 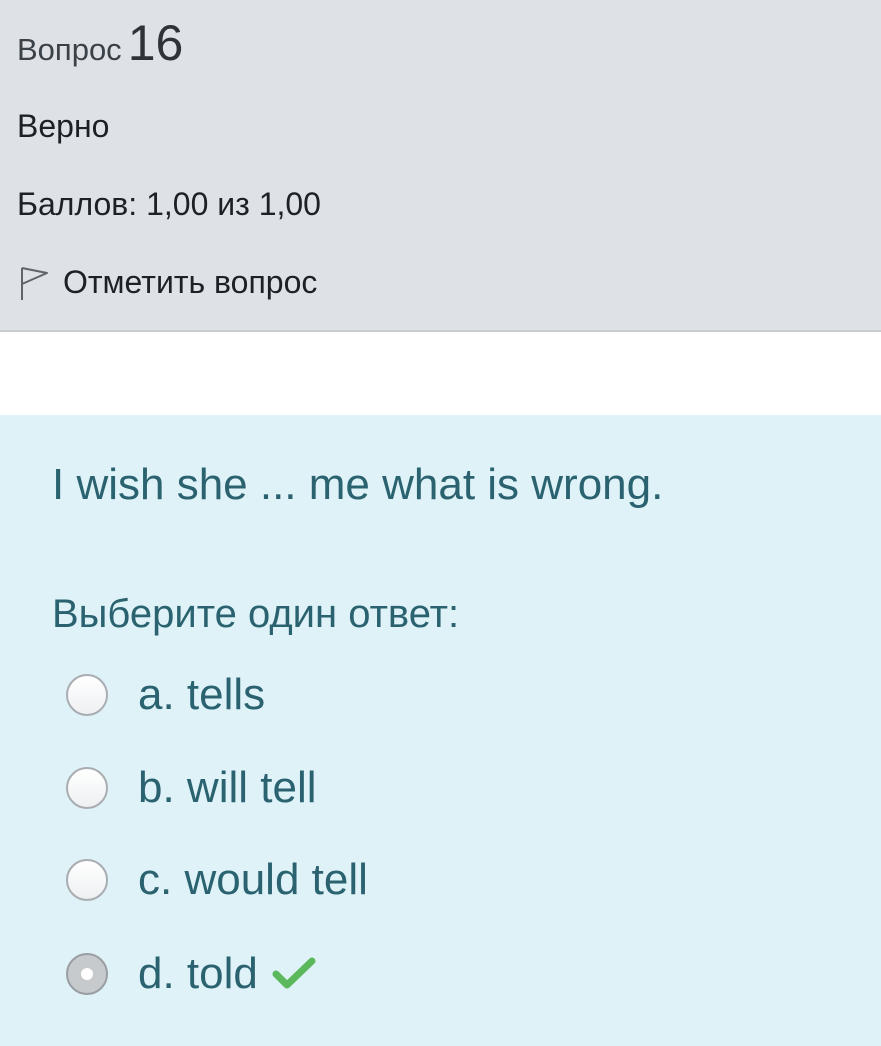 I want to click on question-heading: Вопрос 16, so click(x=100, y=43).